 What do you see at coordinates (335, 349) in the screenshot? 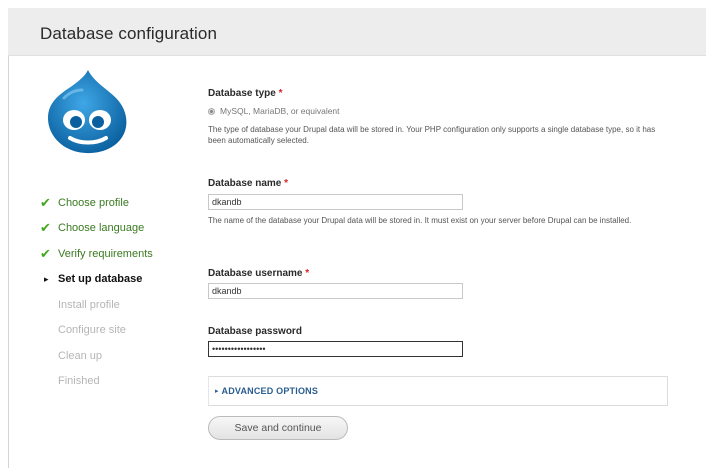
I see `db-password-input: •••••••••••••••••` at bounding box center [335, 349].